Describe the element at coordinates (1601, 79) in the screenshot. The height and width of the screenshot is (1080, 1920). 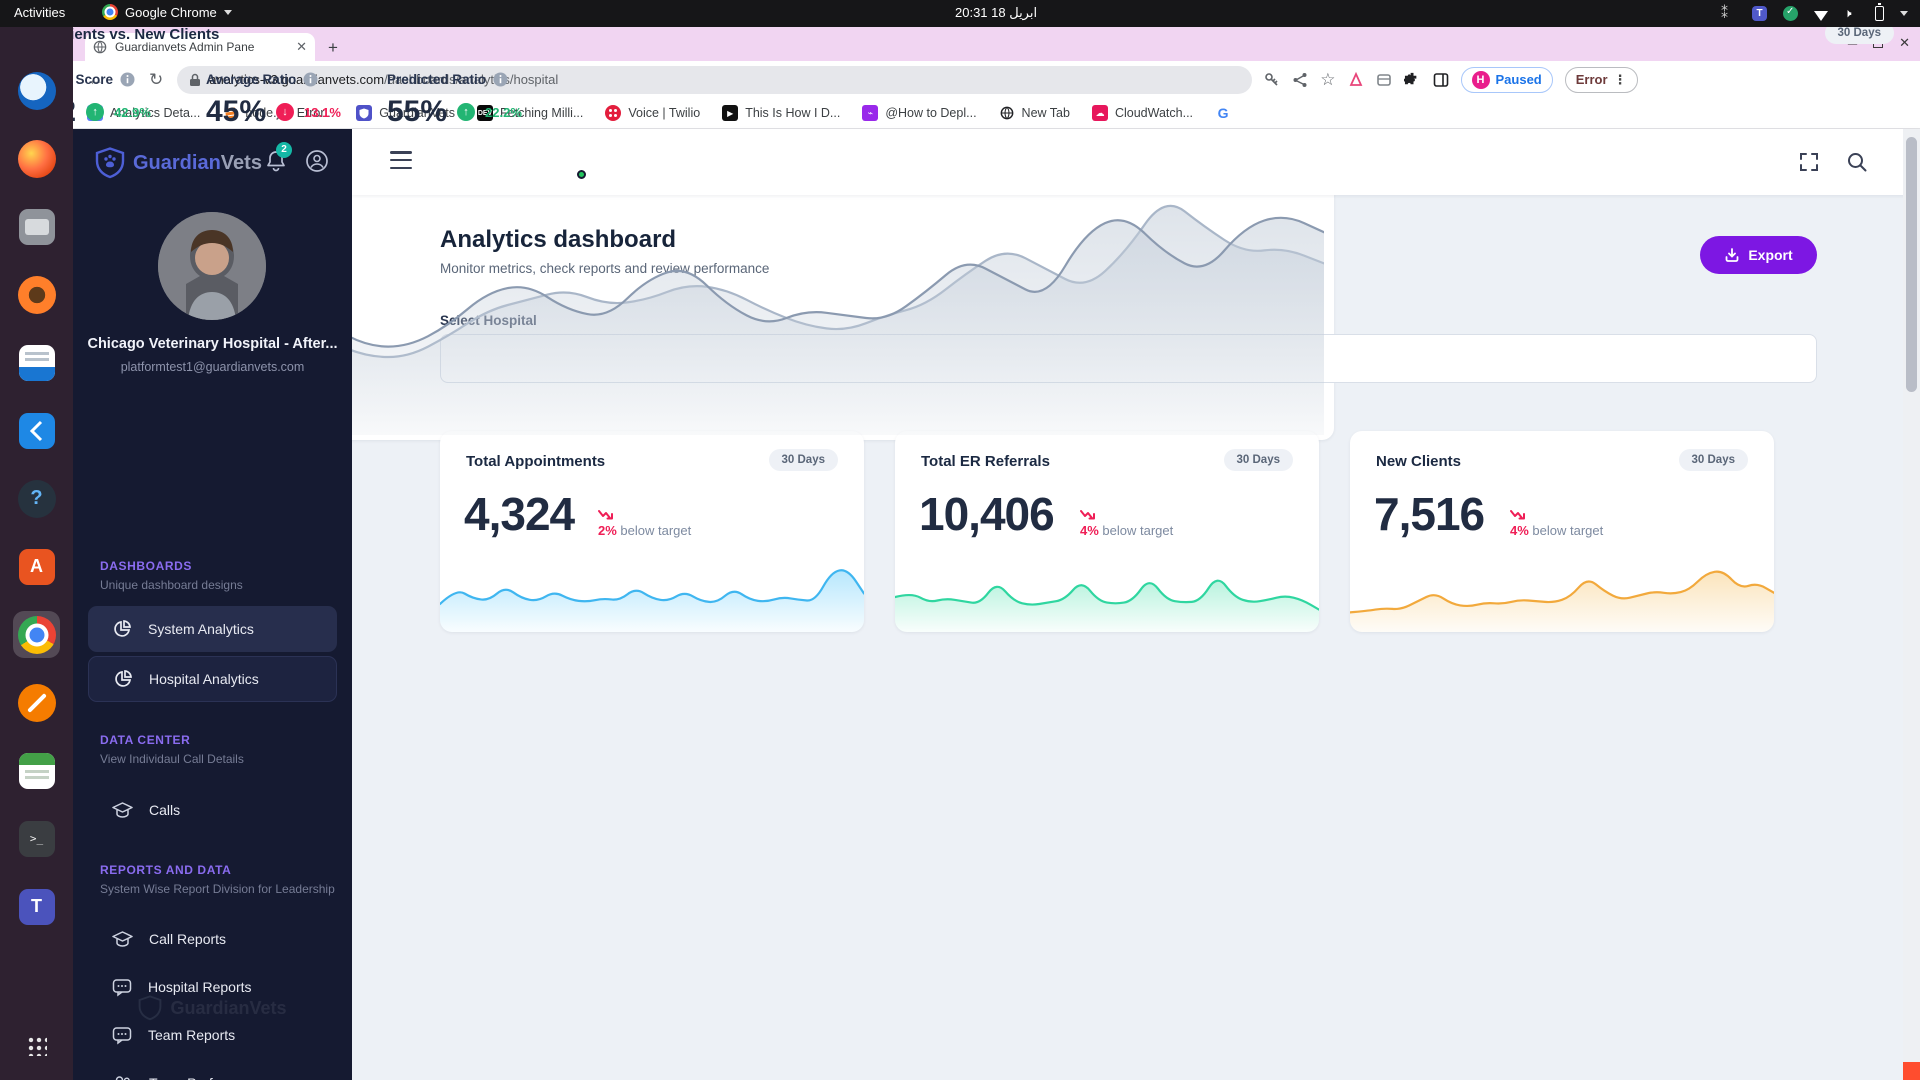
I see `error-menu-chip: Error ⋮` at that location.